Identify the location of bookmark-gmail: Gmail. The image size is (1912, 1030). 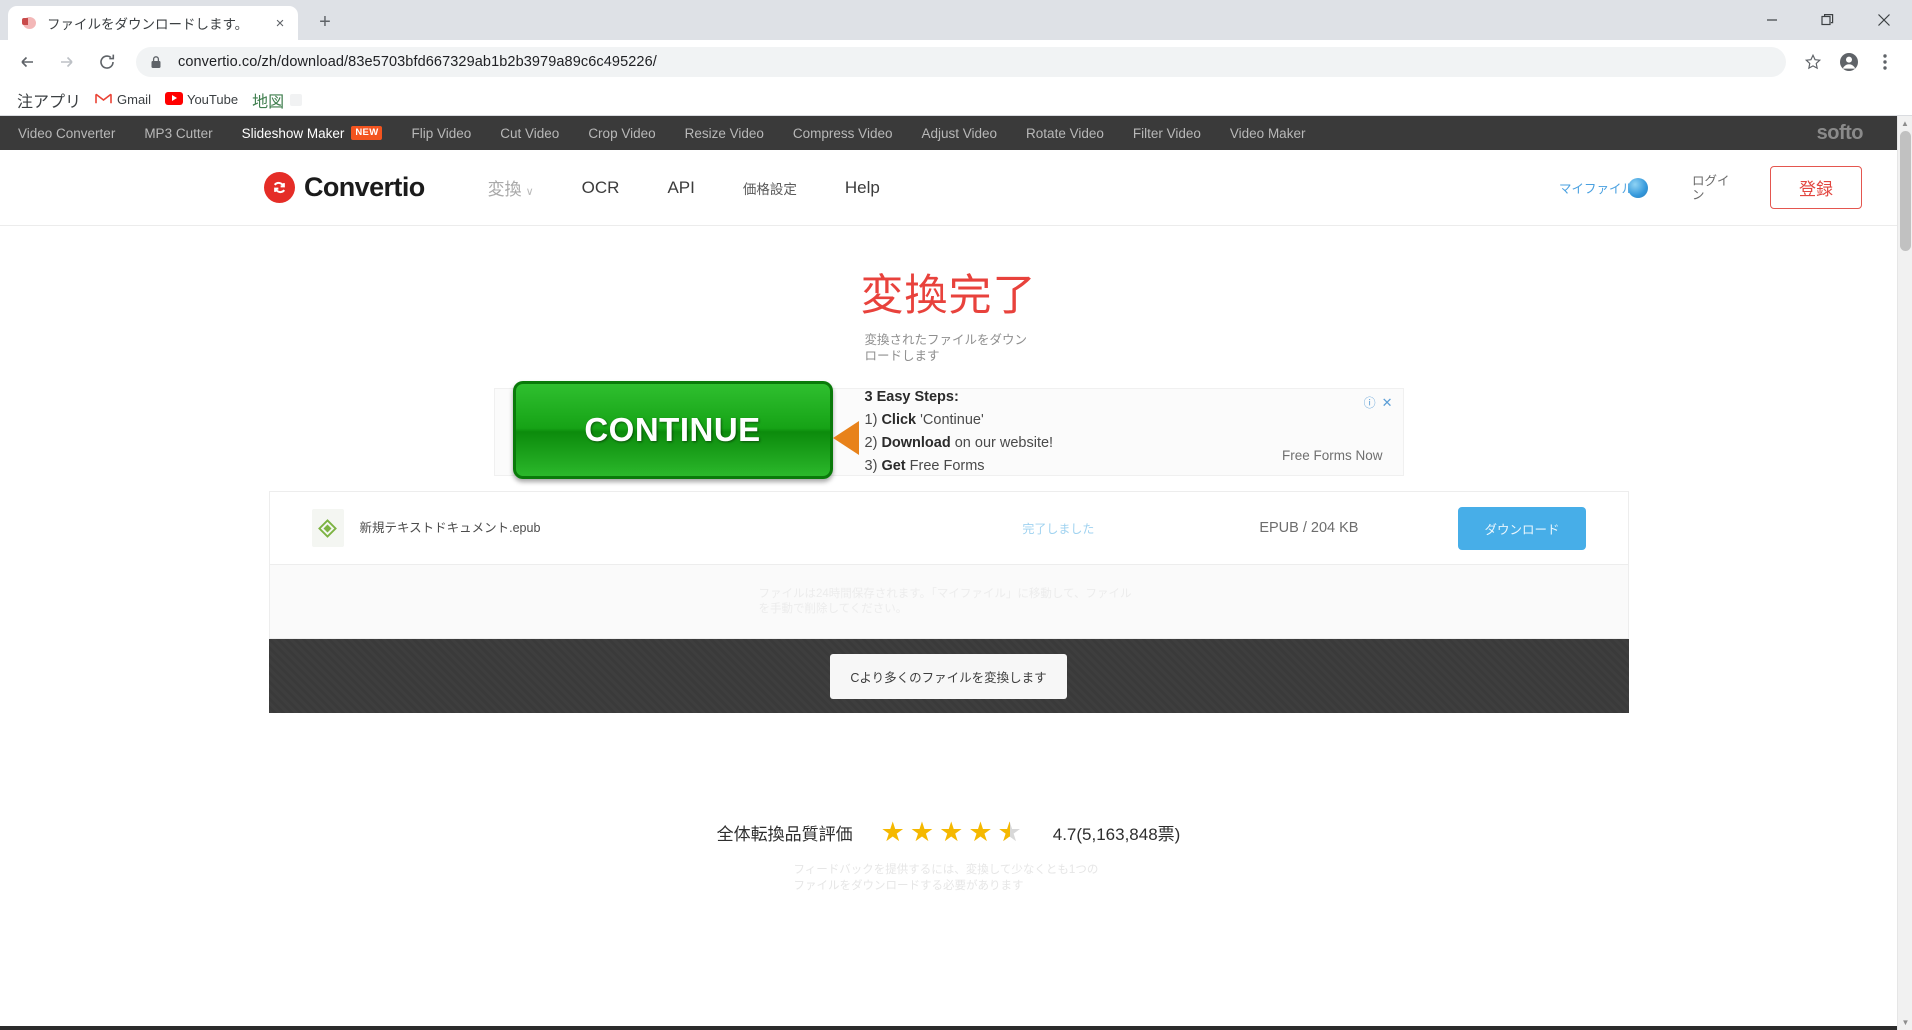
(123, 100).